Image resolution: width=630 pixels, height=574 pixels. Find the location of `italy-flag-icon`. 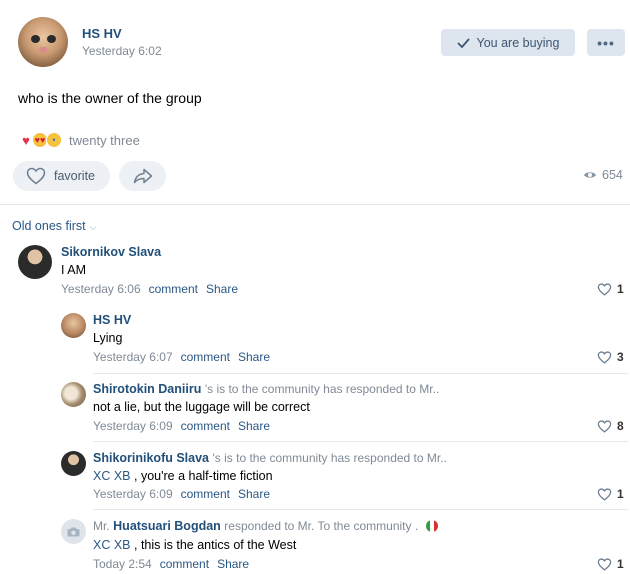

italy-flag-icon is located at coordinates (431, 526).